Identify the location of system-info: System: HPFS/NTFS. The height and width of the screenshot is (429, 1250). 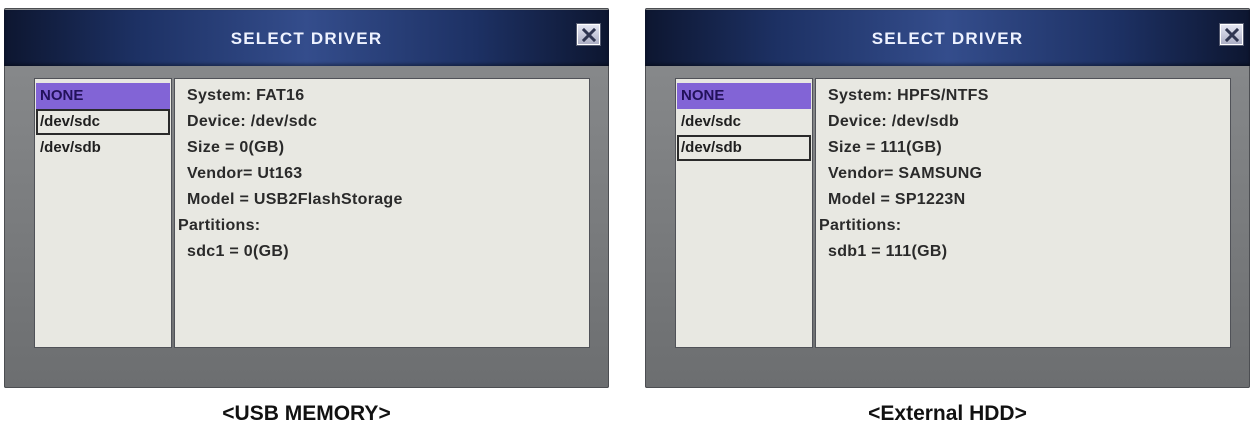
(908, 95).